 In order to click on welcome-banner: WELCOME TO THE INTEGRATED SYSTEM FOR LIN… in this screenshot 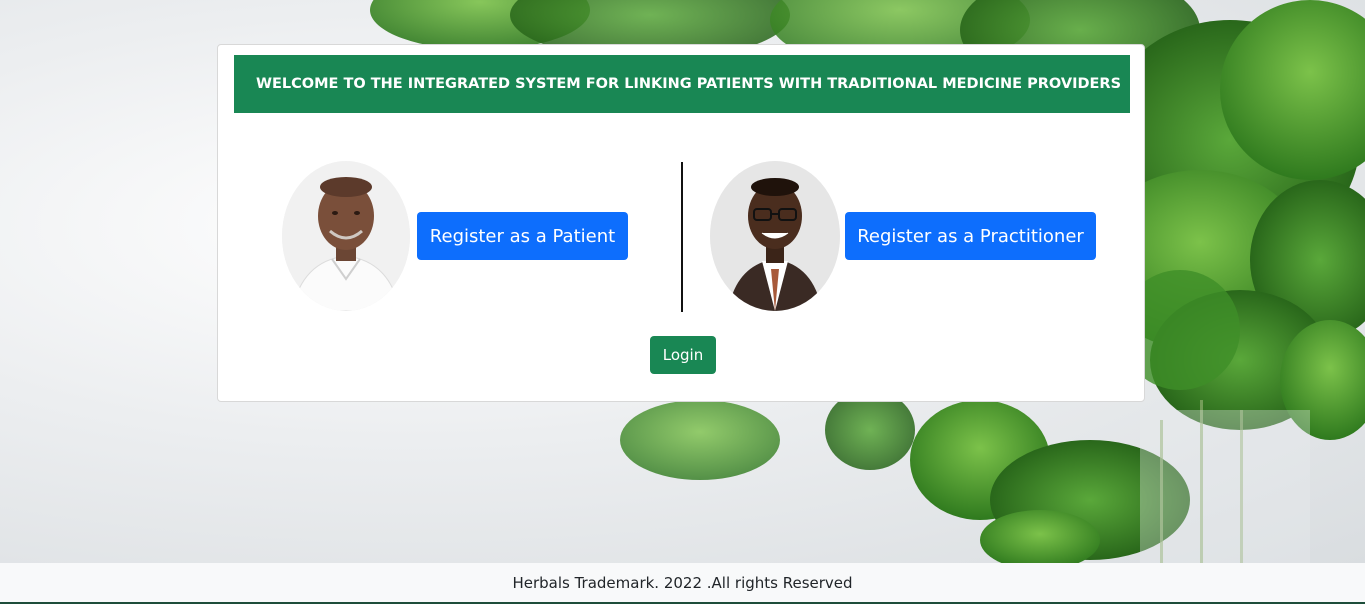, I will do `click(682, 84)`.